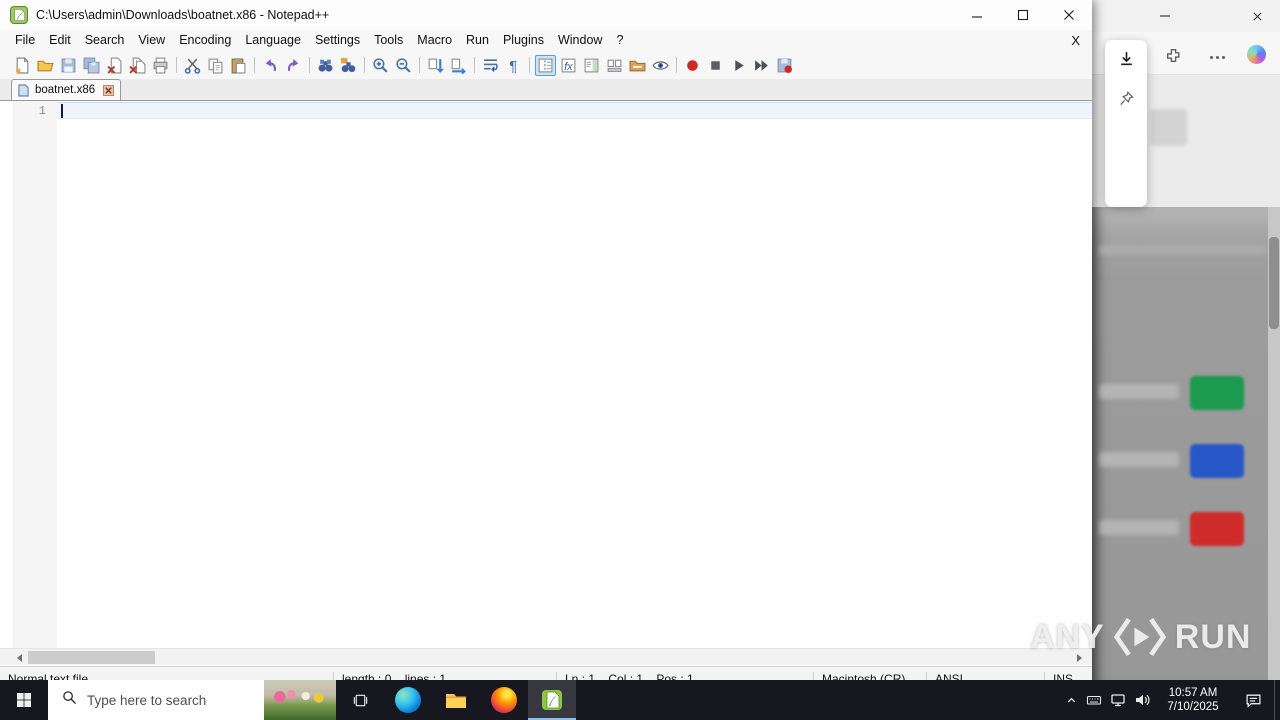 Image resolution: width=1280 pixels, height=720 pixels. I want to click on menu-edit: Edit, so click(60, 40).